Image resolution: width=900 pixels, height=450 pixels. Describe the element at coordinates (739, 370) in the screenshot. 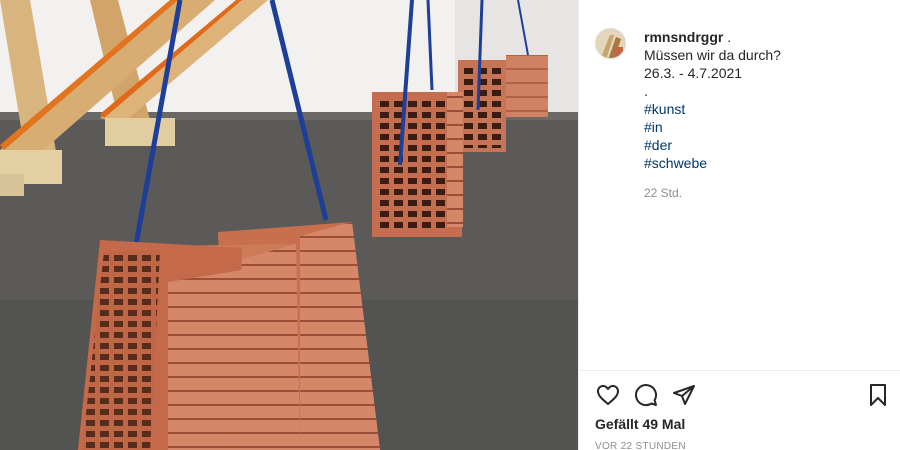

I see `actions-divider` at that location.